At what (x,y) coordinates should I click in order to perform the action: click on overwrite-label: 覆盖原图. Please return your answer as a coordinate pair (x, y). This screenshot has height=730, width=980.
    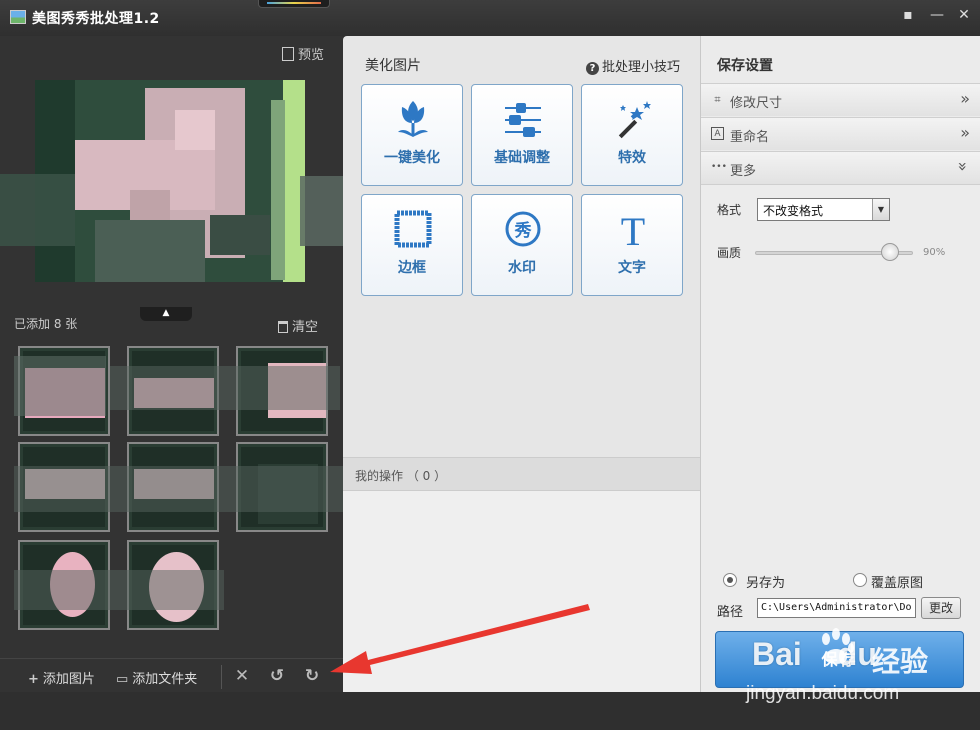
    Looking at the image, I should click on (897, 583).